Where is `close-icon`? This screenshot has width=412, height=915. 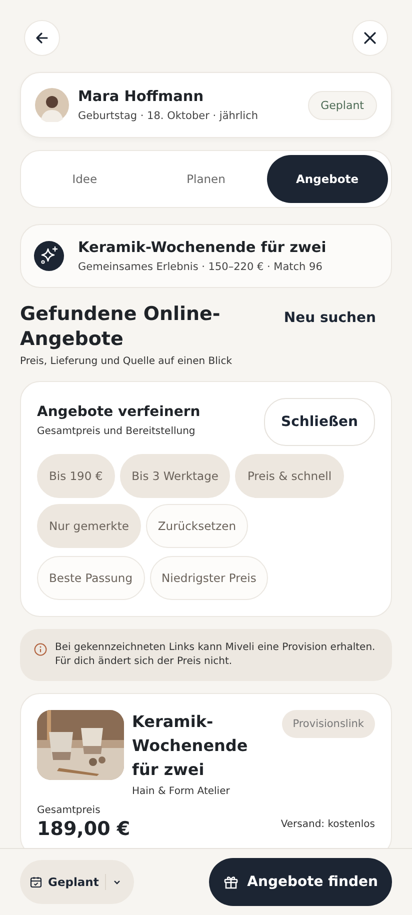 close-icon is located at coordinates (370, 38).